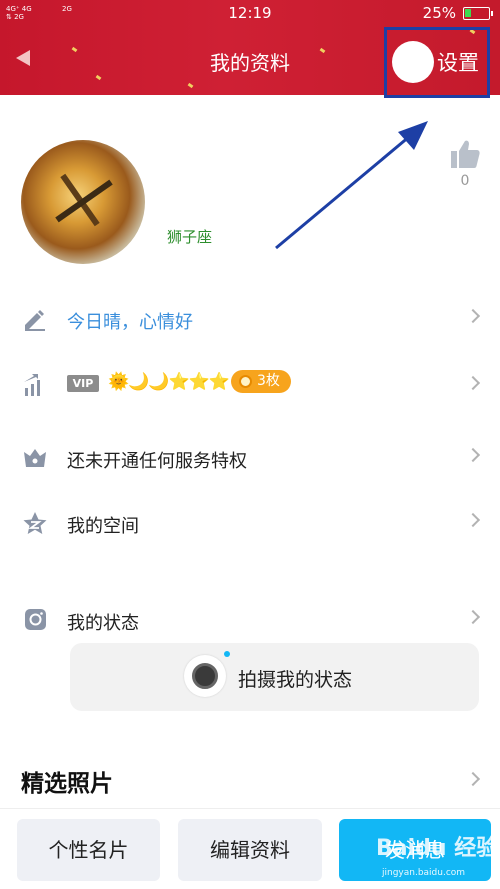  Describe the element at coordinates (250, 319) in the screenshot. I see `mood-row: 今日晴，心情好` at that location.